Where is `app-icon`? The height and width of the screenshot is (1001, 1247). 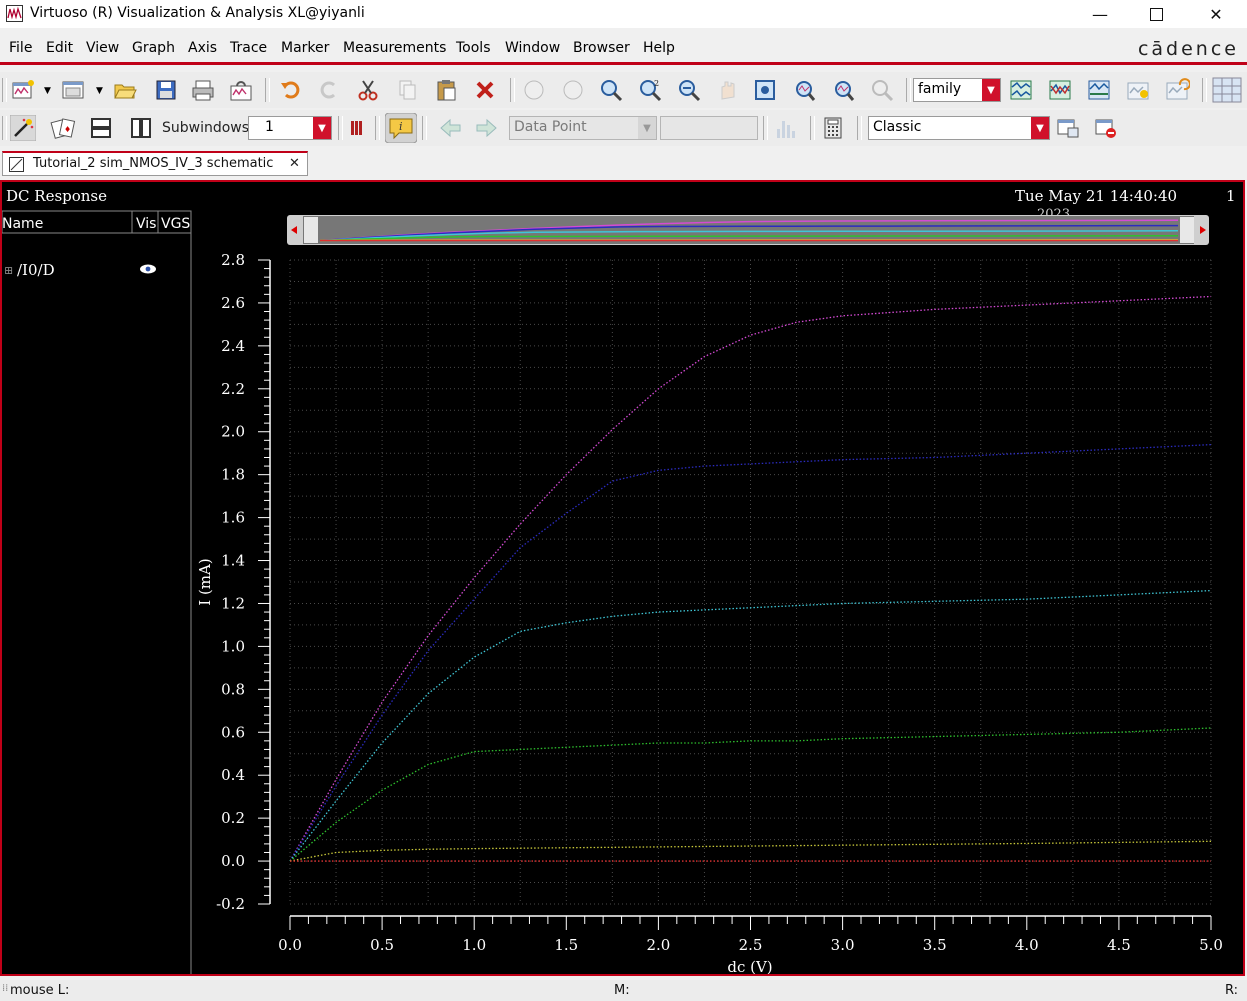
app-icon is located at coordinates (14, 13).